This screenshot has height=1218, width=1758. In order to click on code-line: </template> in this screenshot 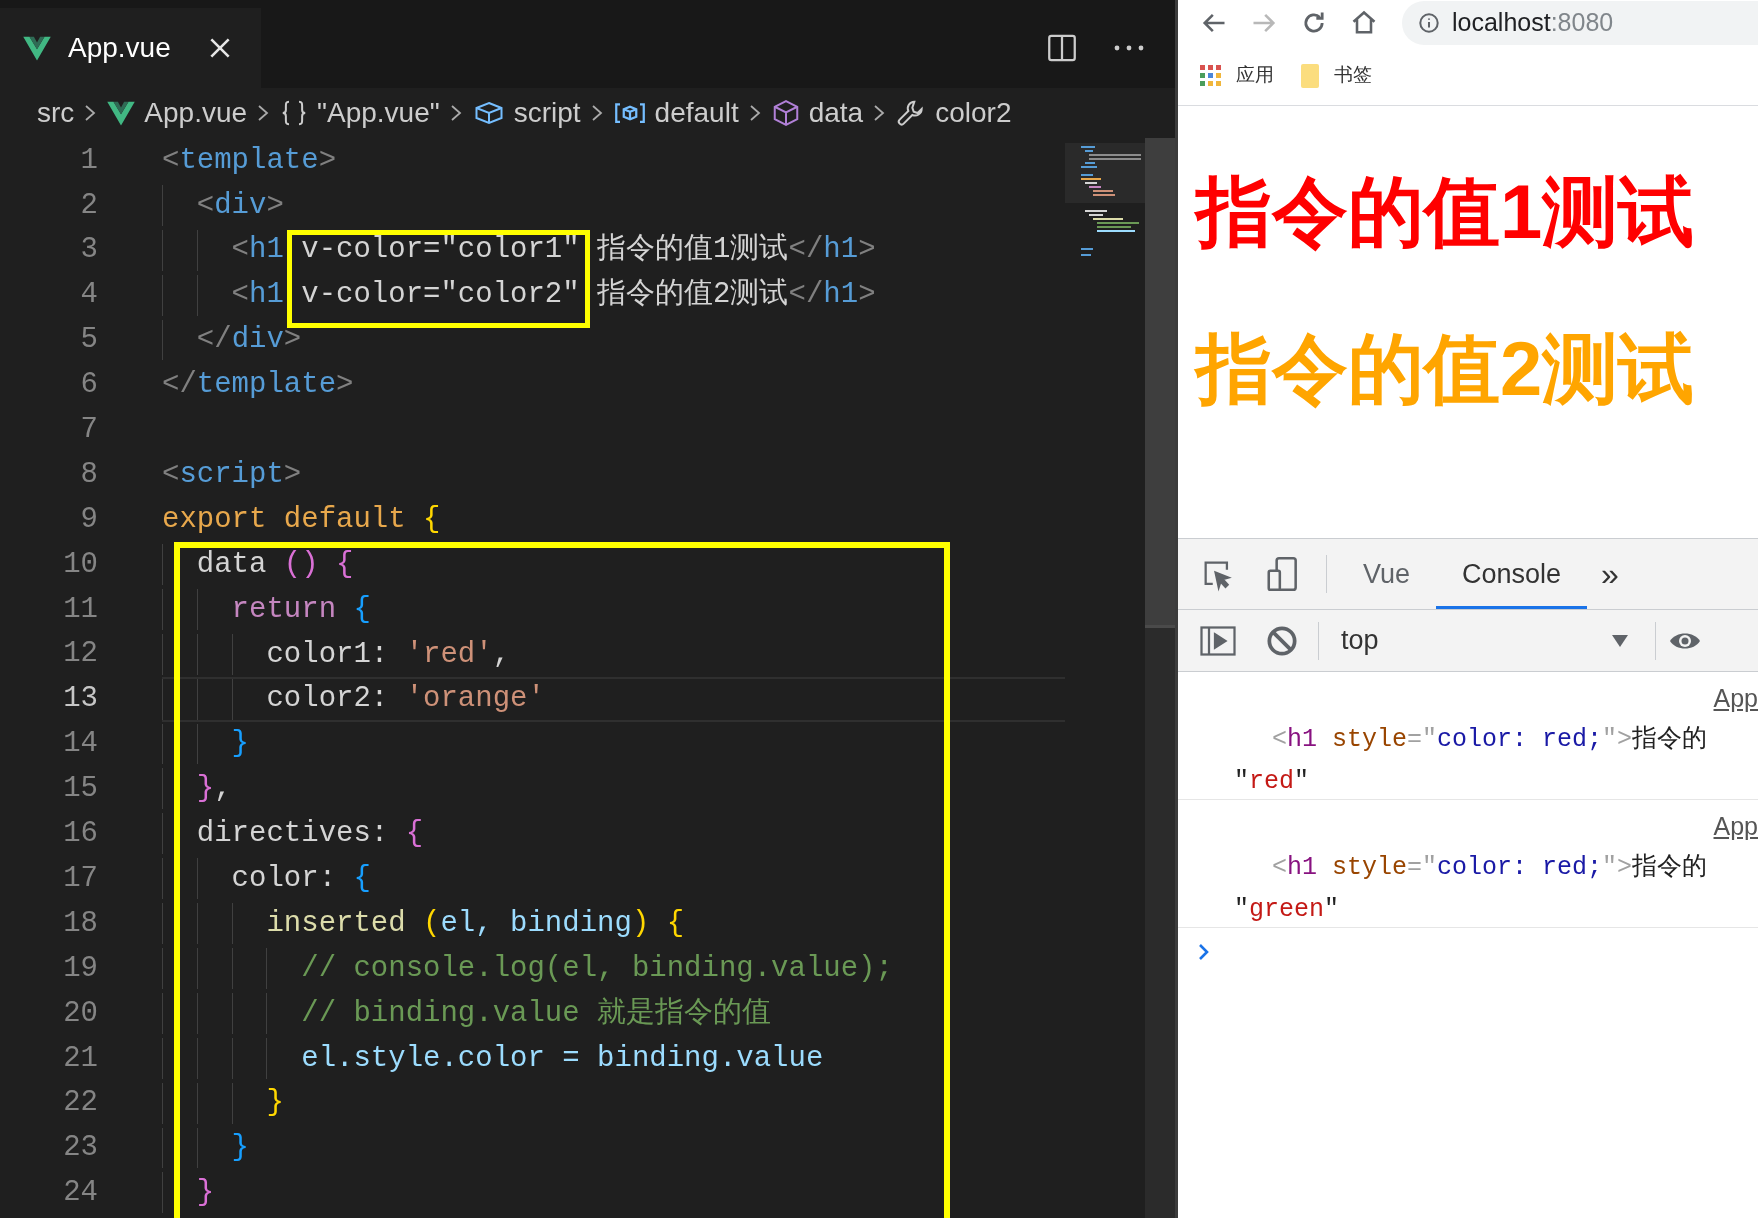, I will do `click(258, 385)`.